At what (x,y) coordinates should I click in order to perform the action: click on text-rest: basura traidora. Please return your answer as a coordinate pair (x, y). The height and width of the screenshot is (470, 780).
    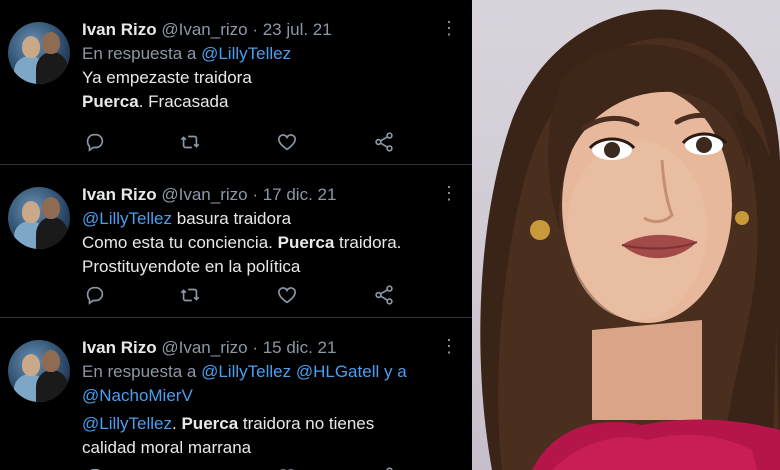
    Looking at the image, I should click on (232, 218).